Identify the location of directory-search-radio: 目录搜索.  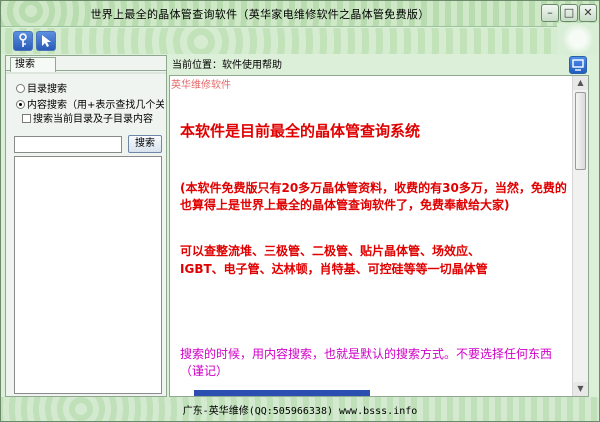
(90, 87).